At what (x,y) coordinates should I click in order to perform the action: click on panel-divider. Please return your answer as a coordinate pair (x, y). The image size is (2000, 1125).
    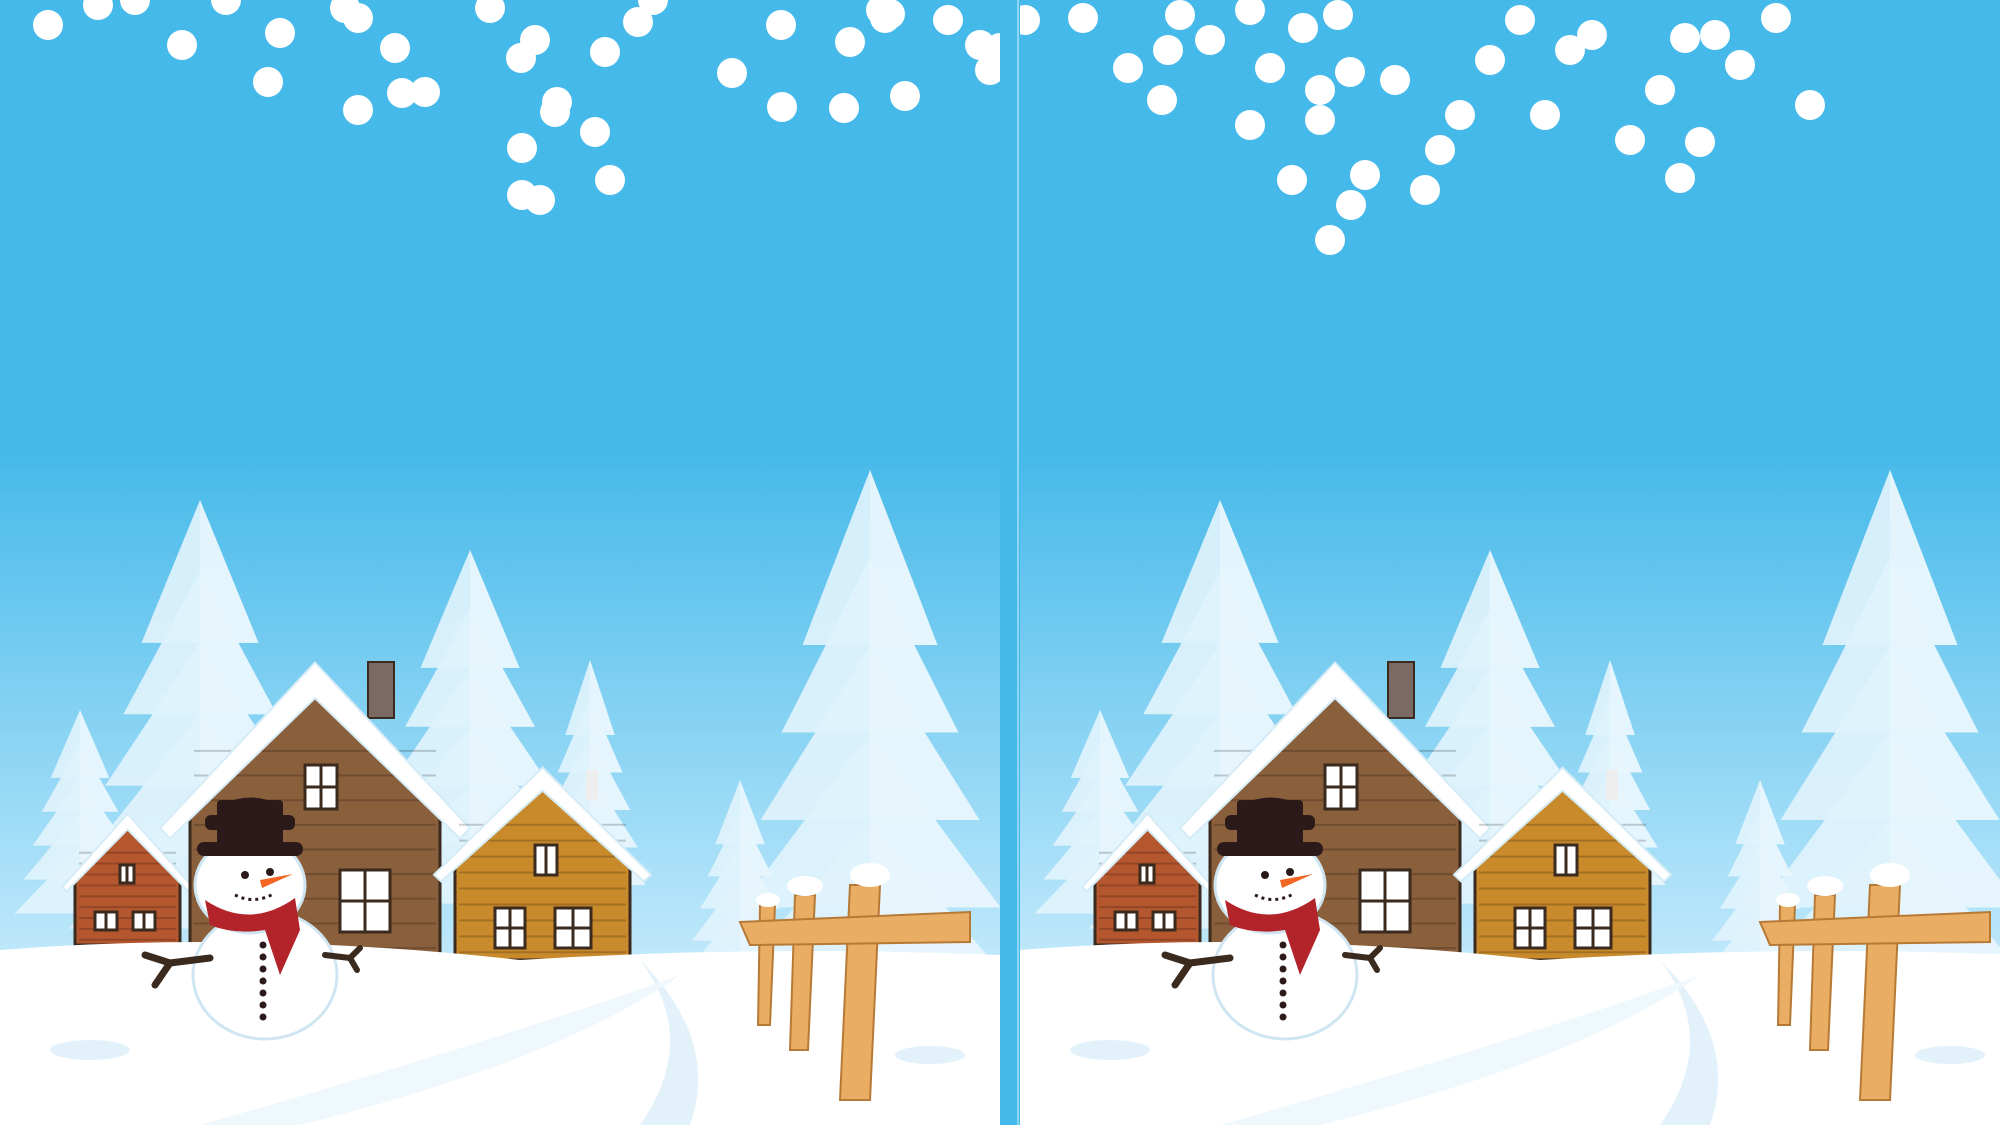
    Looking at the image, I should click on (1018, 562).